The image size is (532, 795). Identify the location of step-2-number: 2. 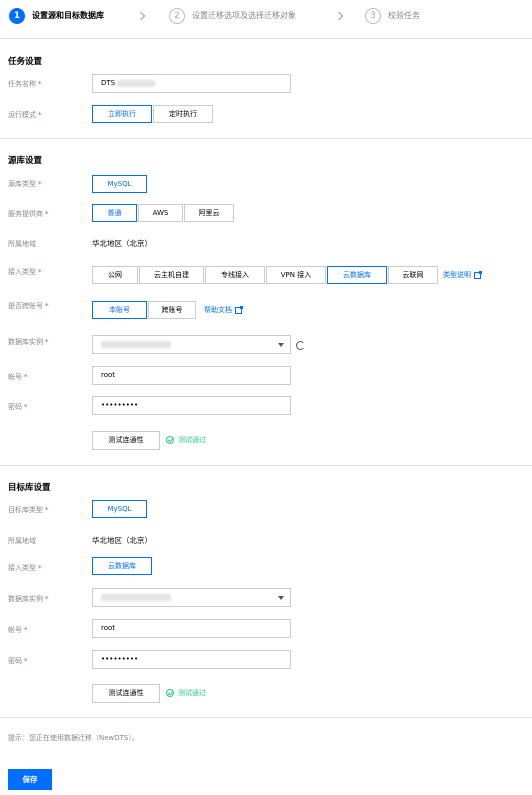
(177, 16).